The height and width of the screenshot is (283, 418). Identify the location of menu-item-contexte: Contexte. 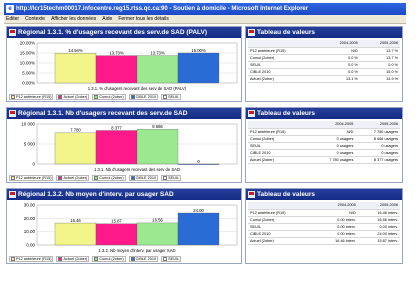
(35, 19).